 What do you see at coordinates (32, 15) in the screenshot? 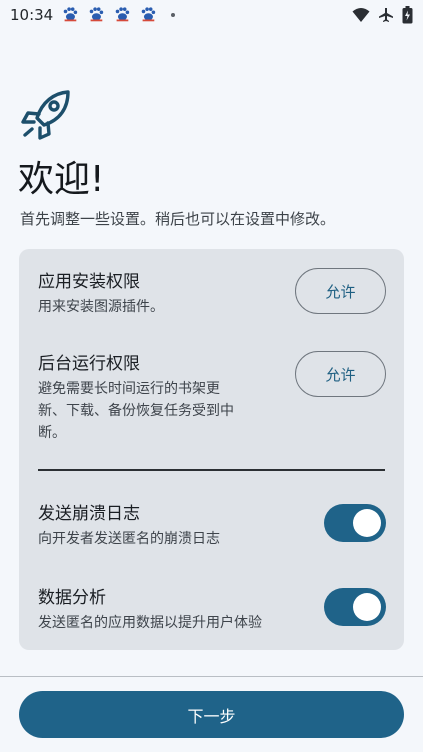
I see `status-time: 10:34` at bounding box center [32, 15].